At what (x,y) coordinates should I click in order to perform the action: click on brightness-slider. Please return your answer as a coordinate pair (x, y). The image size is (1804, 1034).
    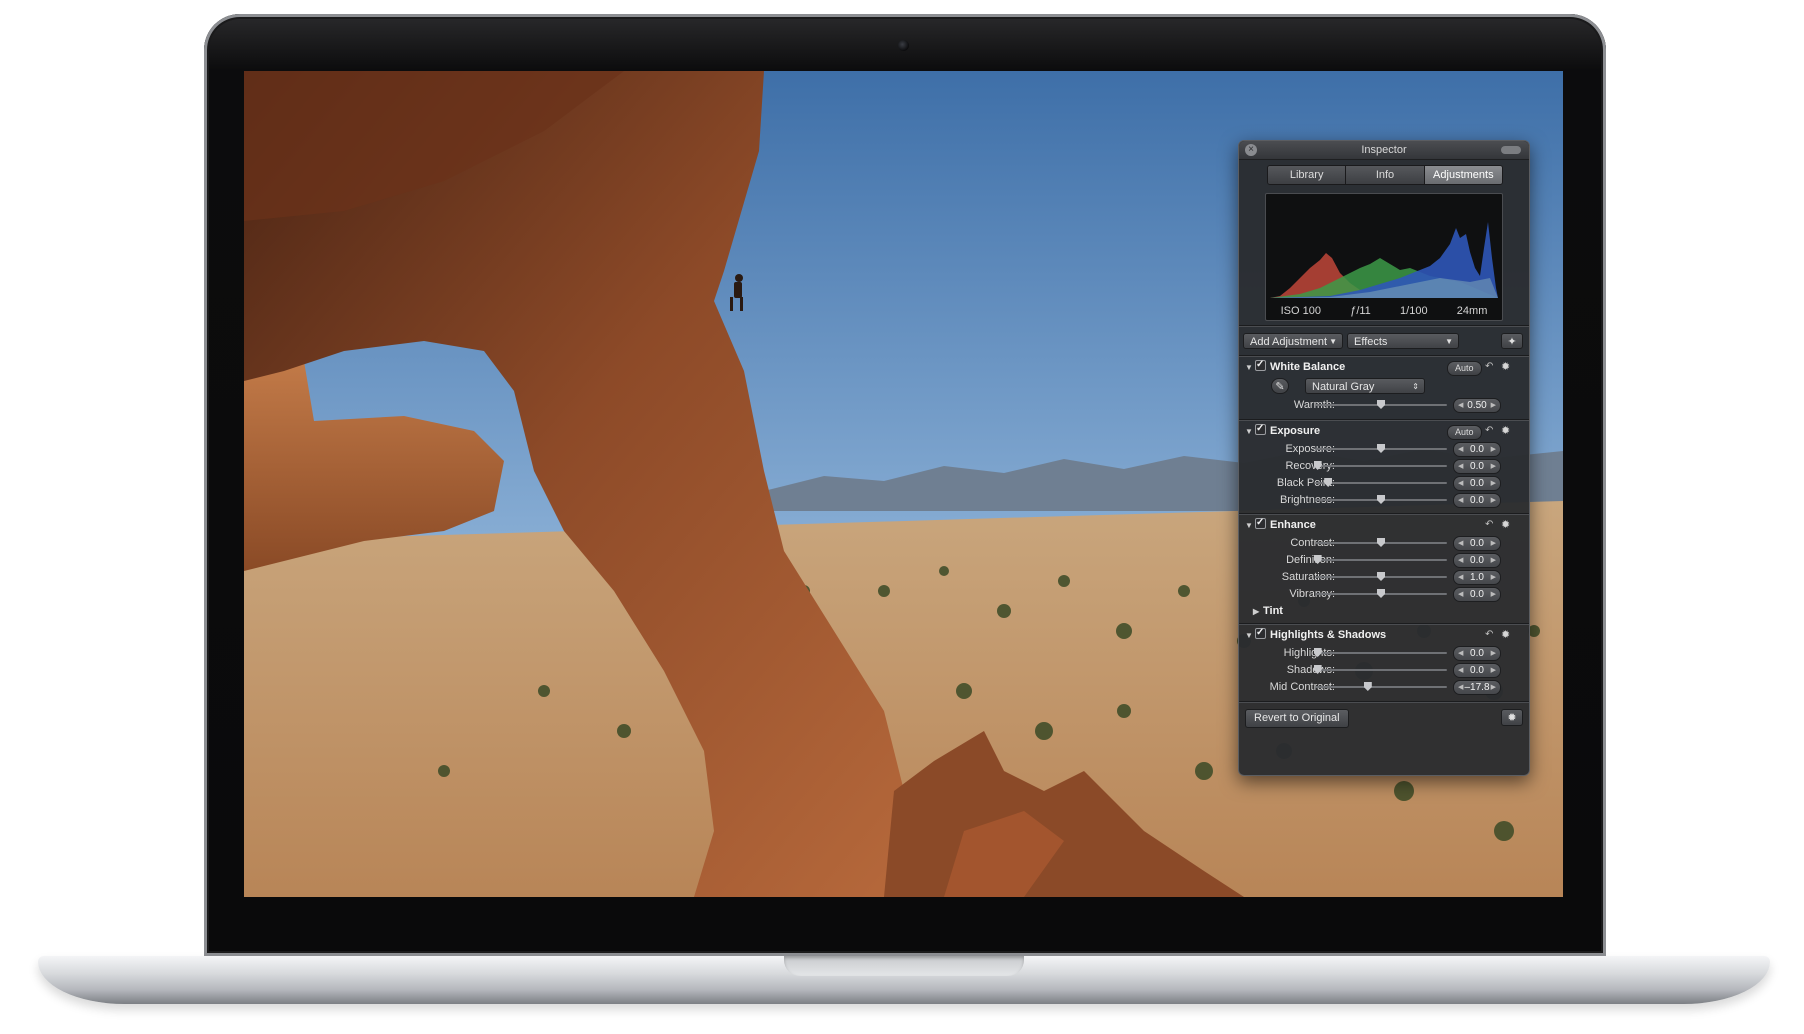
    Looking at the image, I should click on (1381, 499).